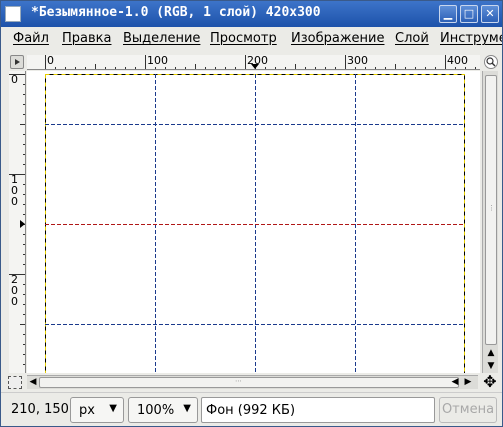  What do you see at coordinates (491, 208) in the screenshot?
I see `scroll-grip-icon: ⋮` at bounding box center [491, 208].